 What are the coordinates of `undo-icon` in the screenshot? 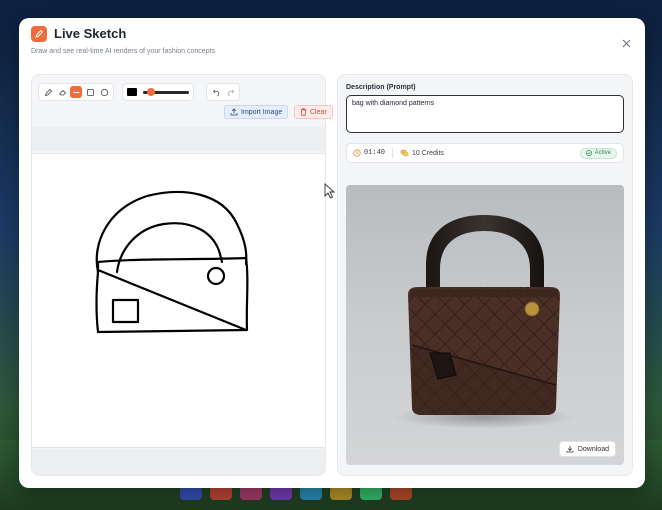 It's located at (215, 92).